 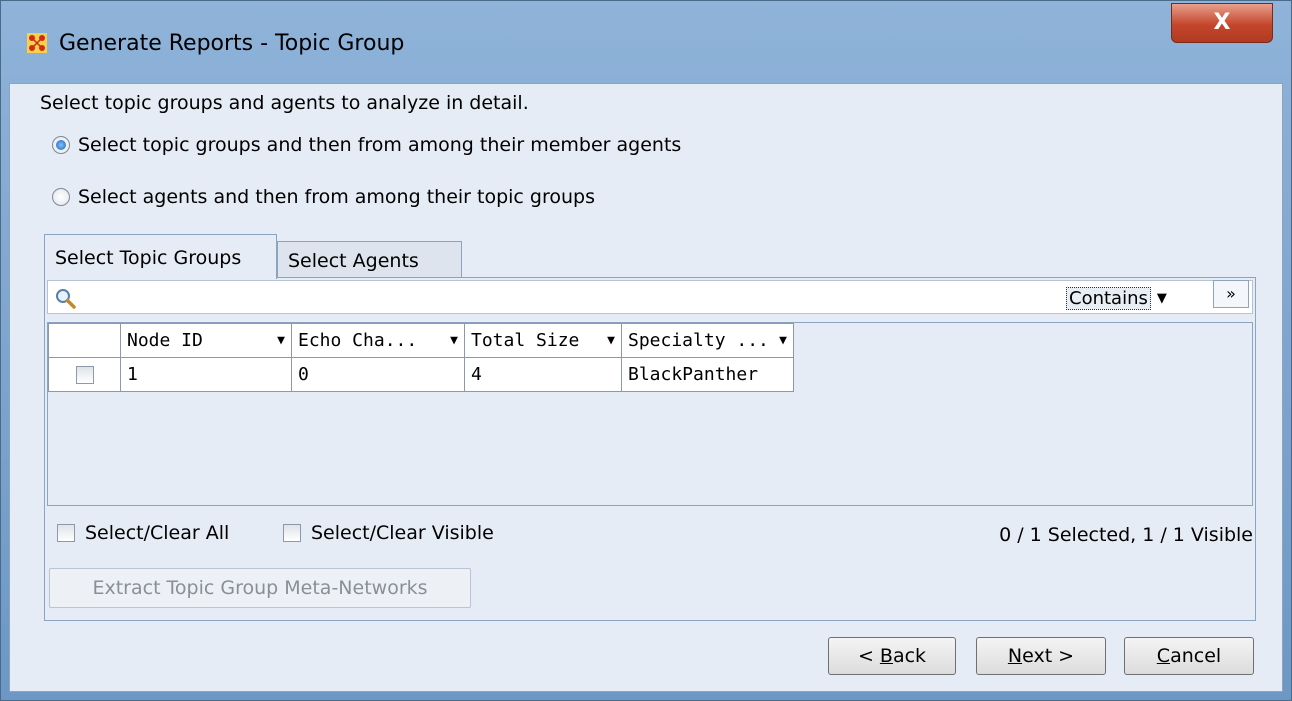 I want to click on title-bar: Generate Reports - Topic Group X, so click(x=646, y=45).